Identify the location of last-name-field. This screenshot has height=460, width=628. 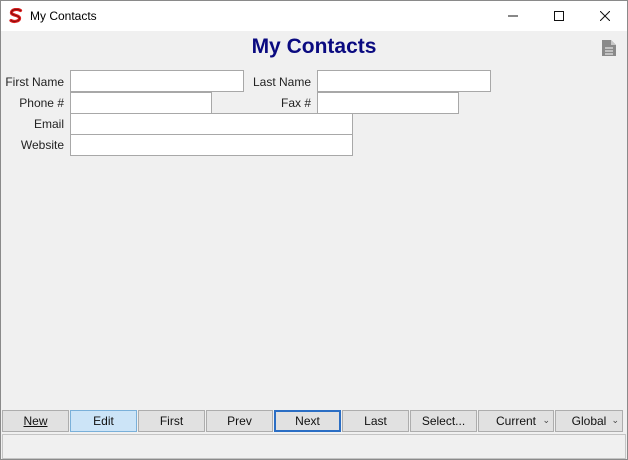
(404, 81).